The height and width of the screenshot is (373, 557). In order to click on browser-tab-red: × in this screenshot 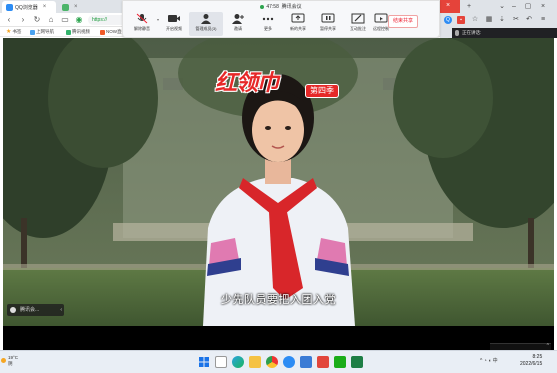, I will do `click(450, 6)`.